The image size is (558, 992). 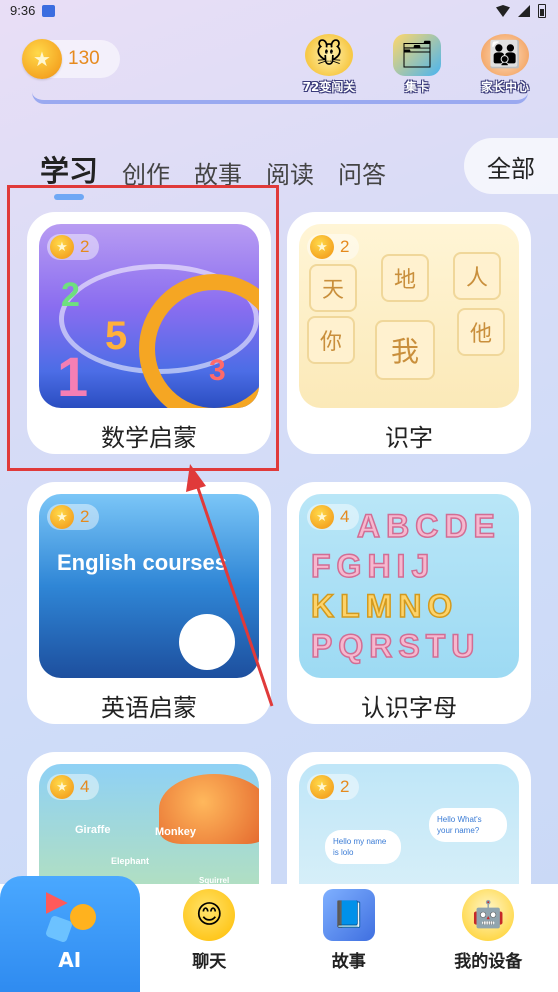 What do you see at coordinates (69, 174) in the screenshot?
I see `tab-learning: 学习` at bounding box center [69, 174].